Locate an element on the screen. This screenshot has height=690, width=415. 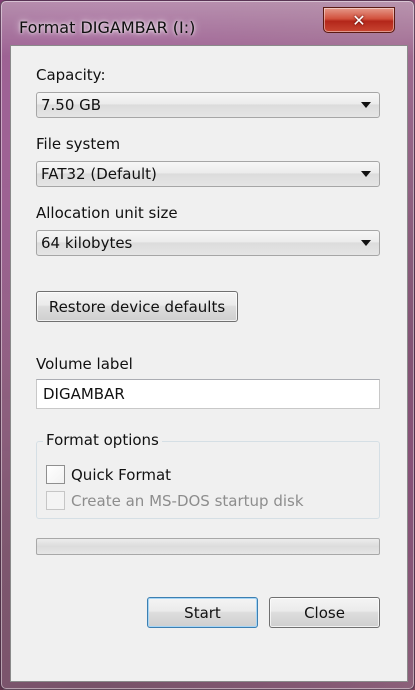
capacity-select: 7.50 GB is located at coordinates (208, 105).